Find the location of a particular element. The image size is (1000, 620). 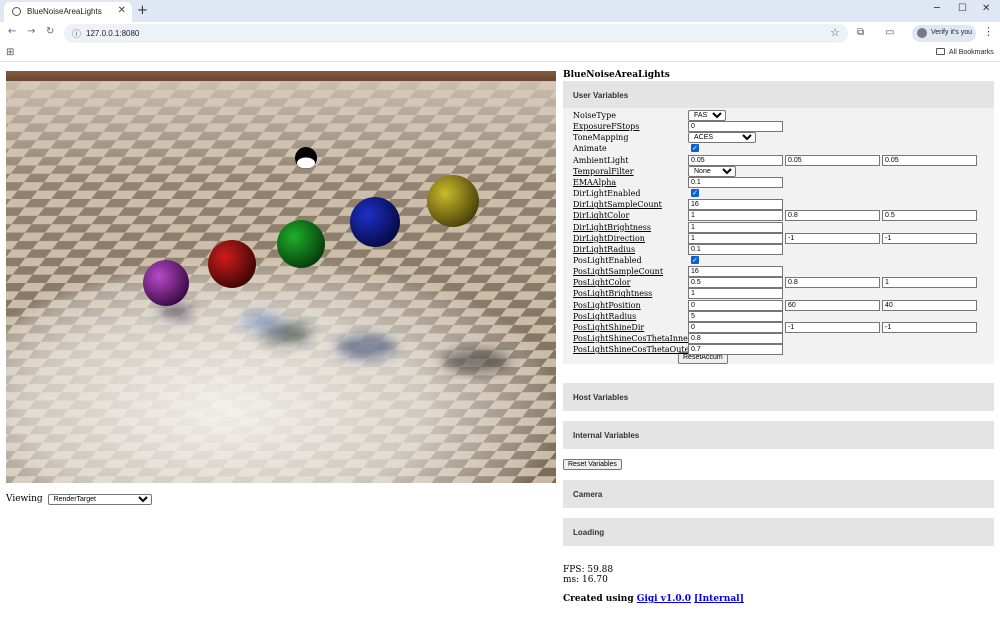

ms-readout: ms: 16.70 is located at coordinates (585, 580).